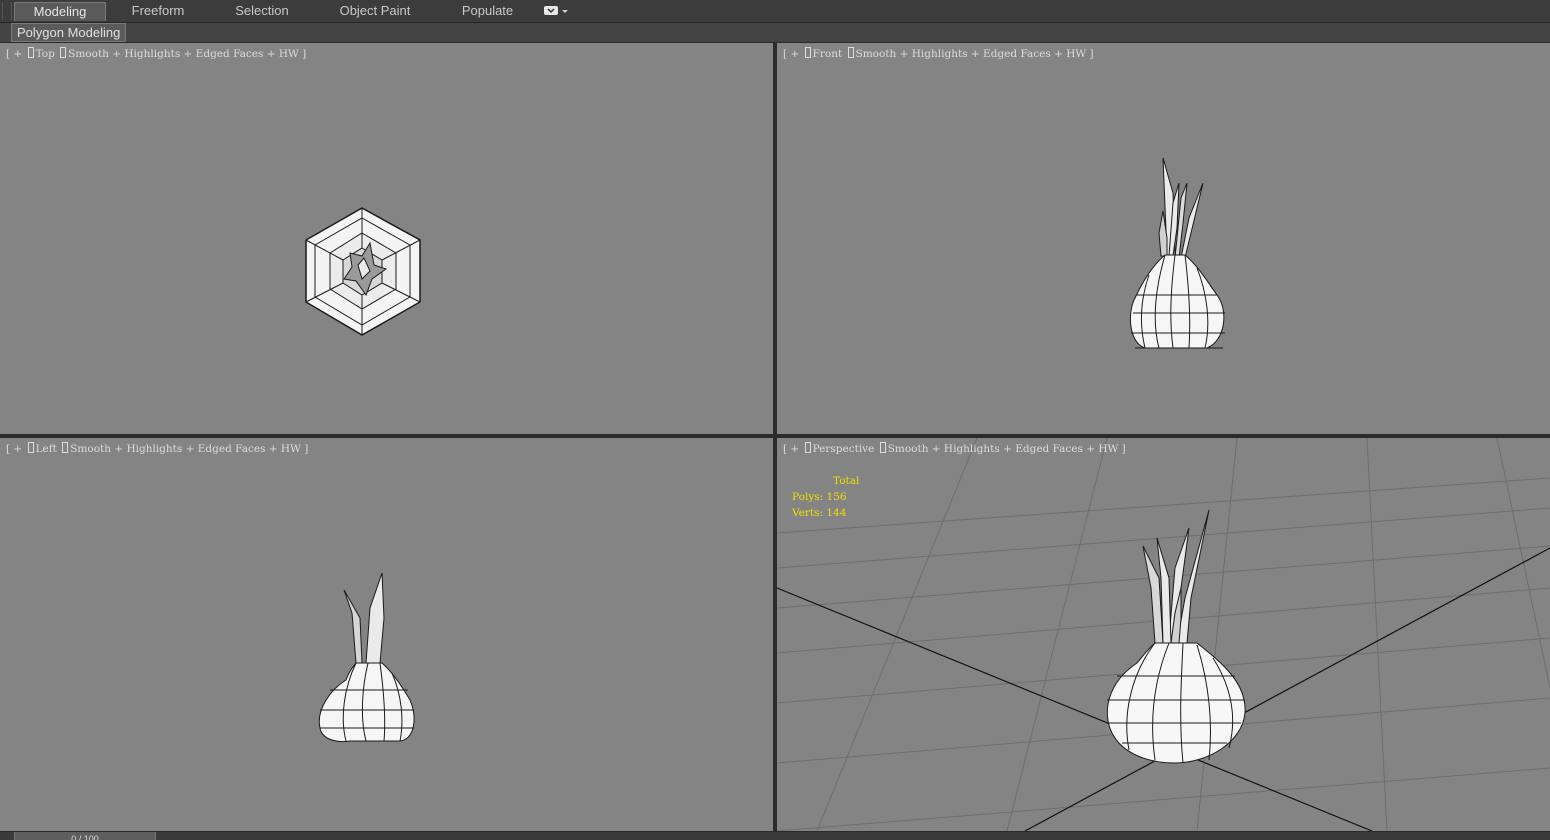 This screenshot has height=840, width=1550. I want to click on tab-freeform: Freeform, so click(158, 11).